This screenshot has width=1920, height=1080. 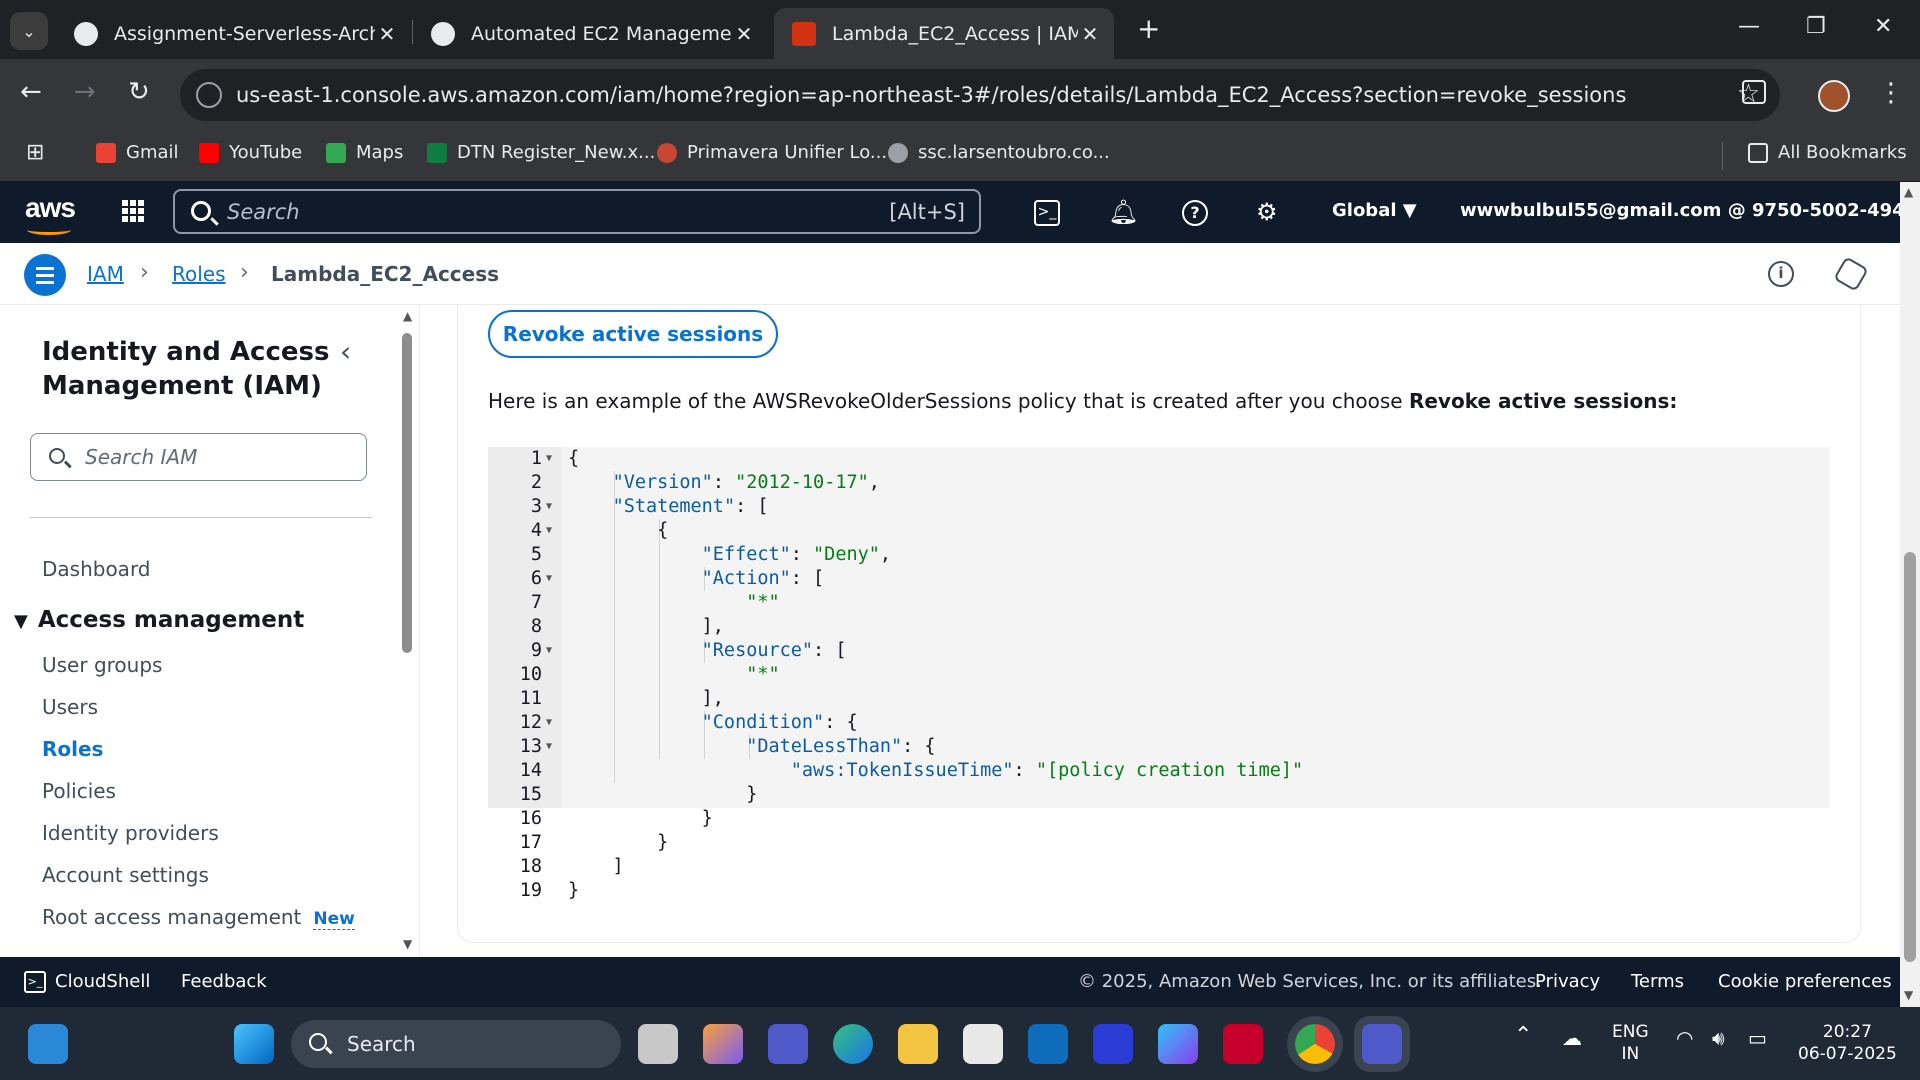 What do you see at coordinates (658, 1044) in the screenshot?
I see `task-view-icon` at bounding box center [658, 1044].